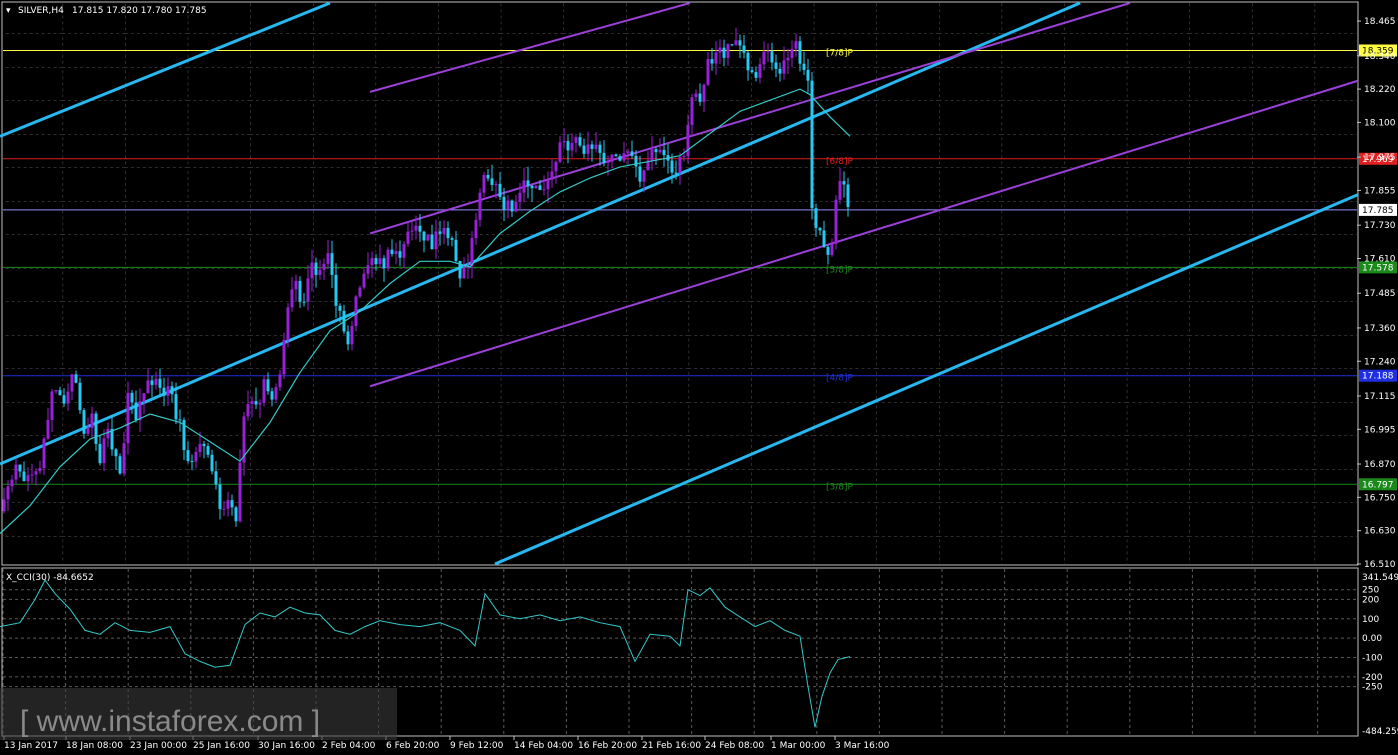  Describe the element at coordinates (1380, 397) in the screenshot. I see `price-tick-label: 17.115` at that location.